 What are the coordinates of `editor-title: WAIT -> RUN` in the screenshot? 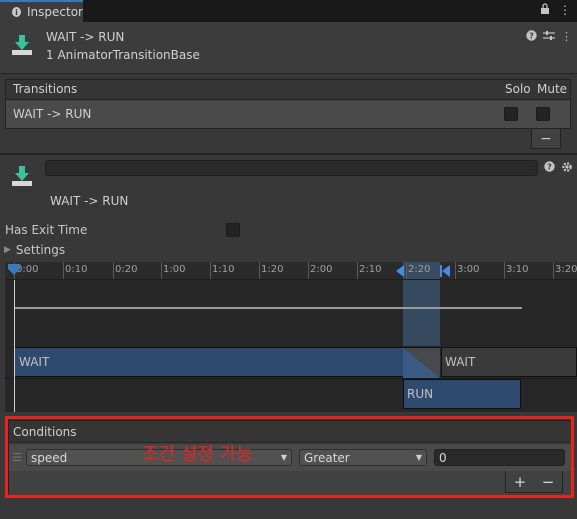 It's located at (89, 201).